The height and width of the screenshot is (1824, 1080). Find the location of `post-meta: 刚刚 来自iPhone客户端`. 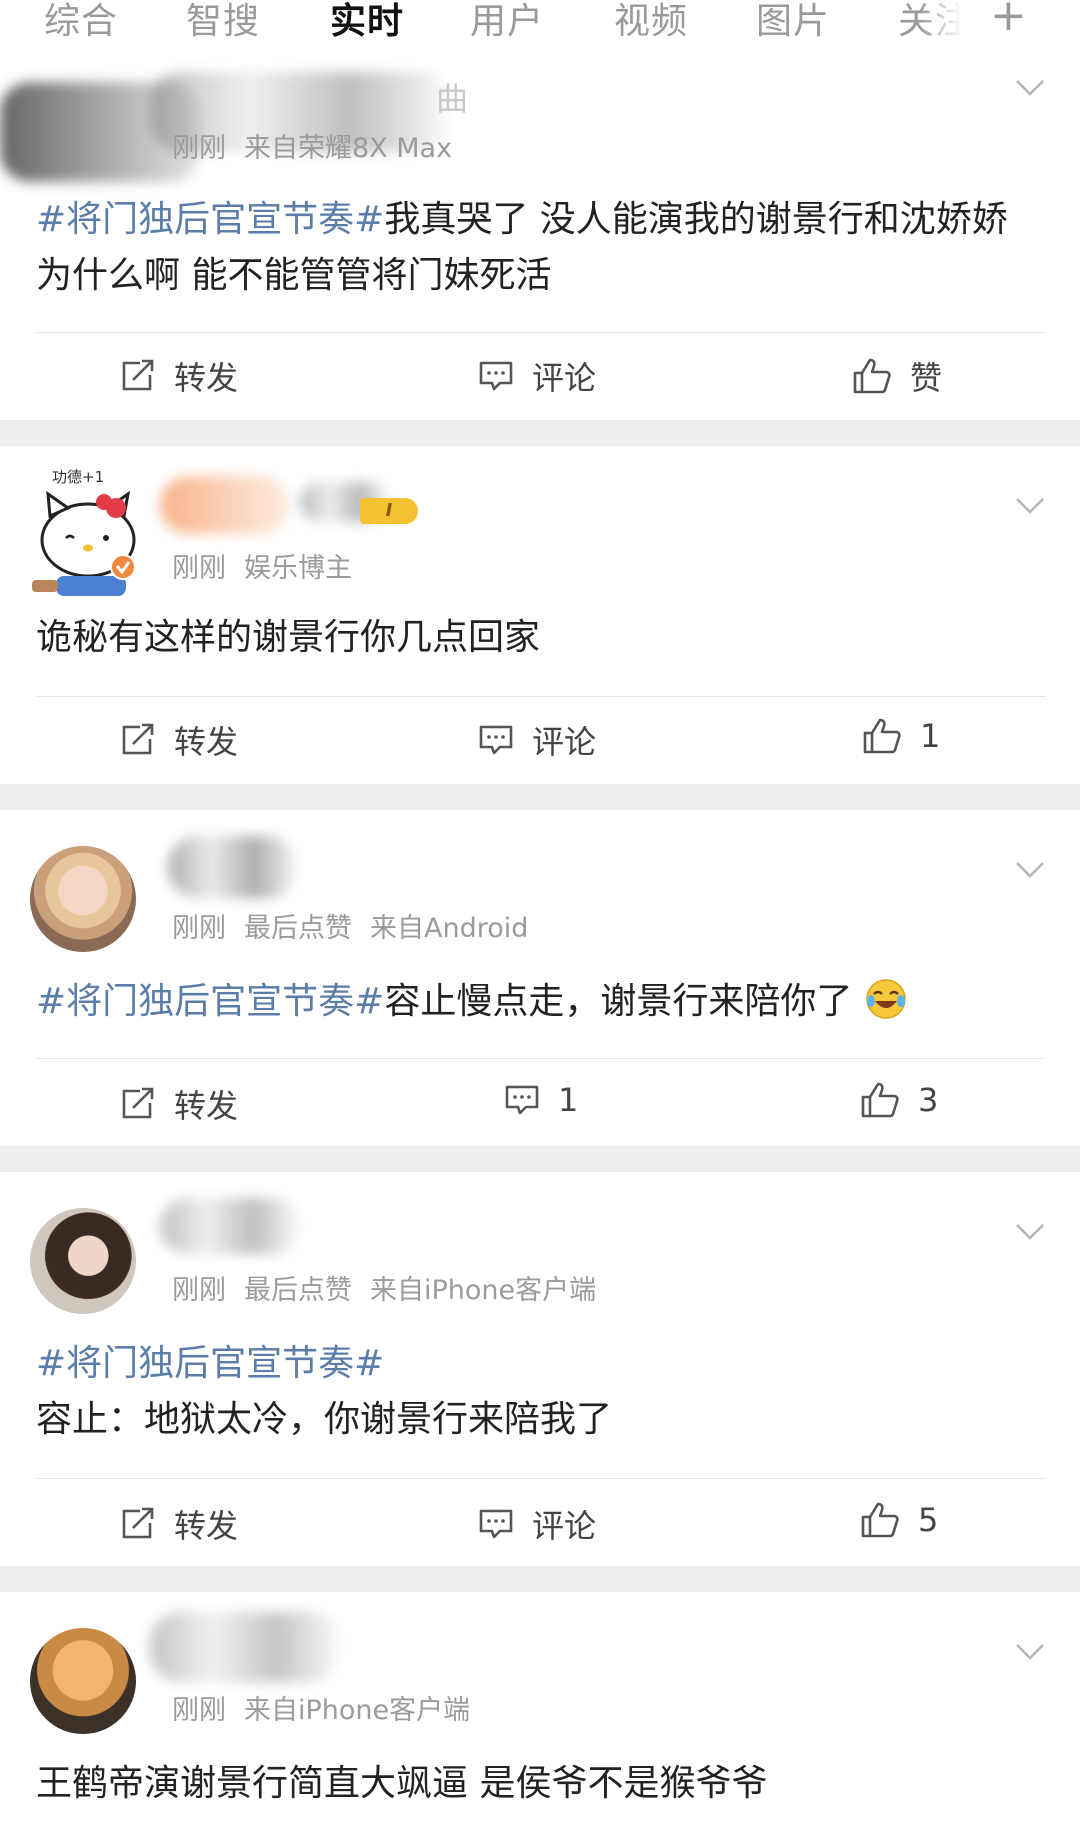

post-meta: 刚刚 来自iPhone客户端 is located at coordinates (330, 1707).